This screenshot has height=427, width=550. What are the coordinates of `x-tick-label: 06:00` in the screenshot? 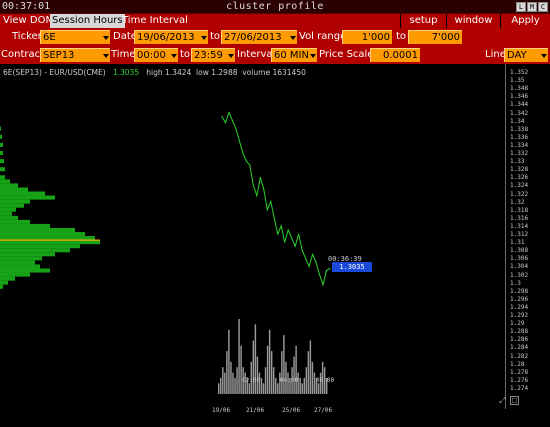 It's located at (325, 380).